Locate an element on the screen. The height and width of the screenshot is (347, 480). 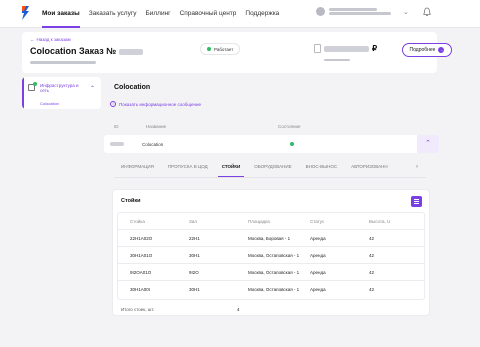
user-name-blurred is located at coordinates (360, 11).